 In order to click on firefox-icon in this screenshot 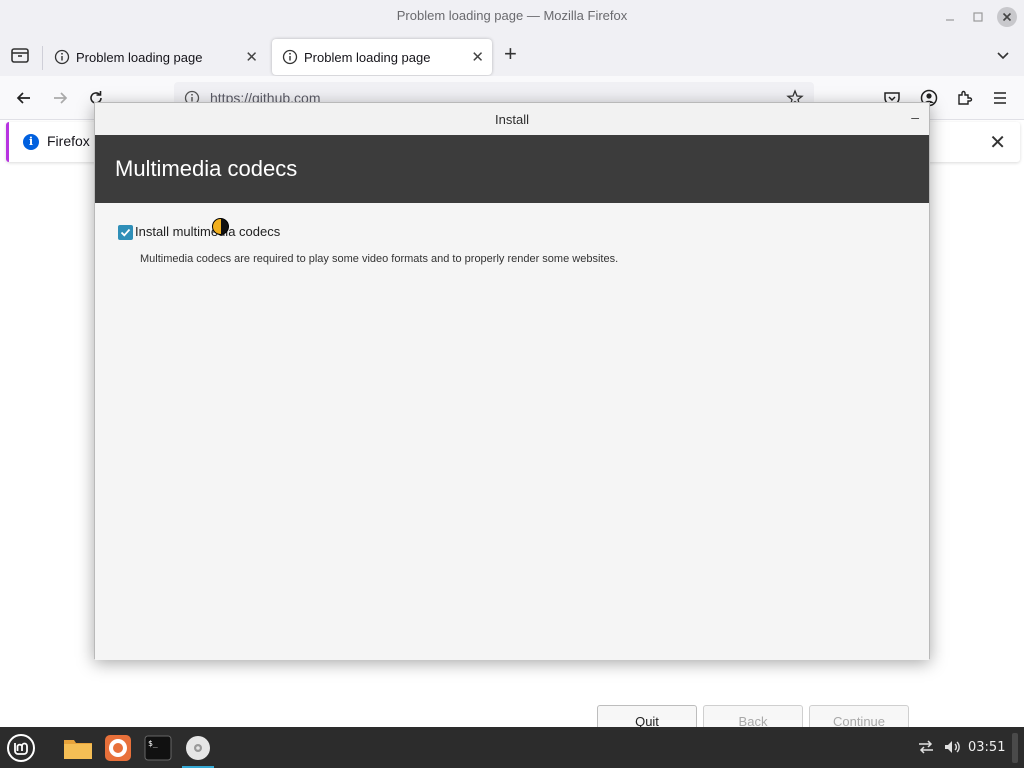, I will do `click(118, 748)`.